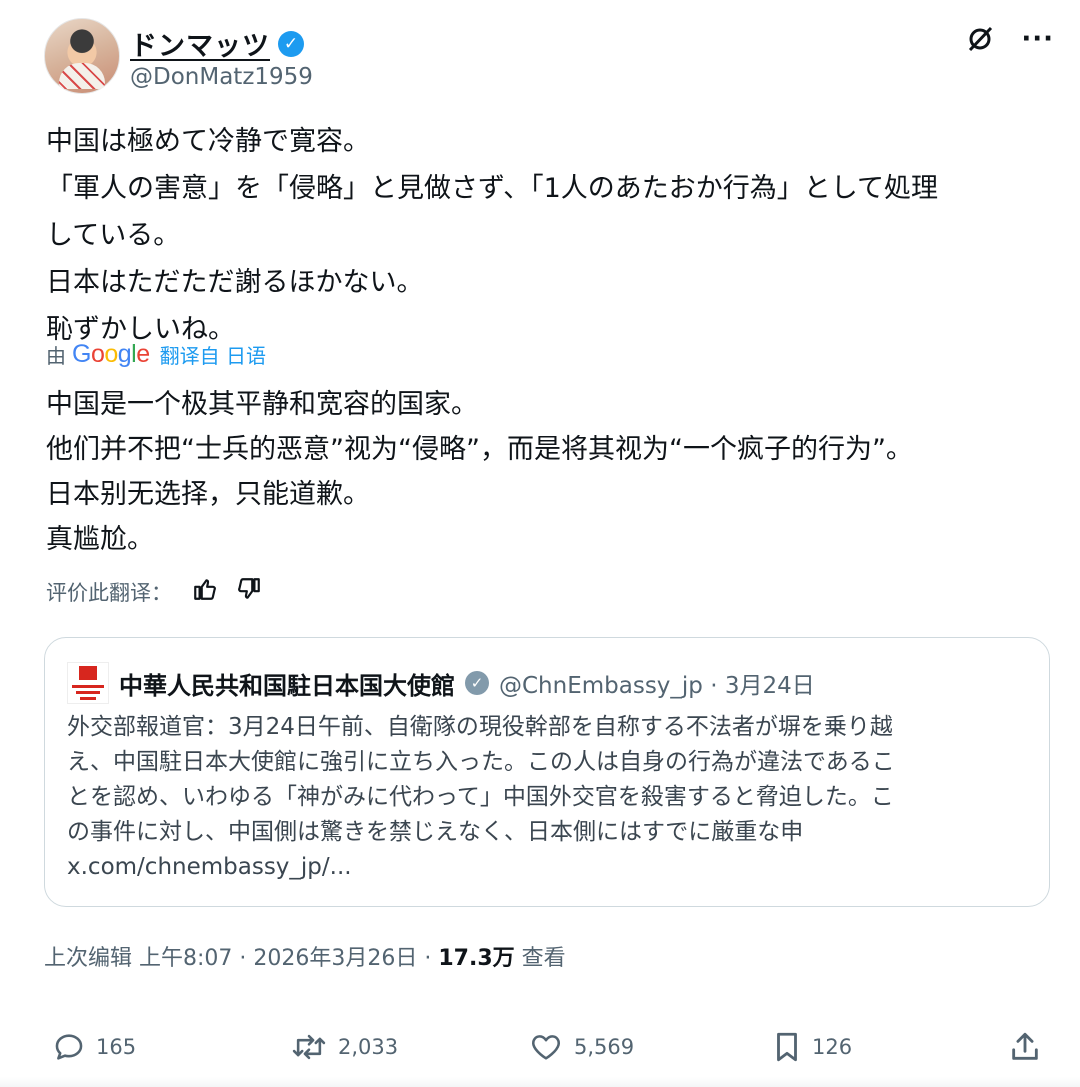 Image resolution: width=1080 pixels, height=1087 pixels. Describe the element at coordinates (657, 686) in the screenshot. I see `quoted-handle-date: @ChnEmbassy_jp · 3月24日` at that location.